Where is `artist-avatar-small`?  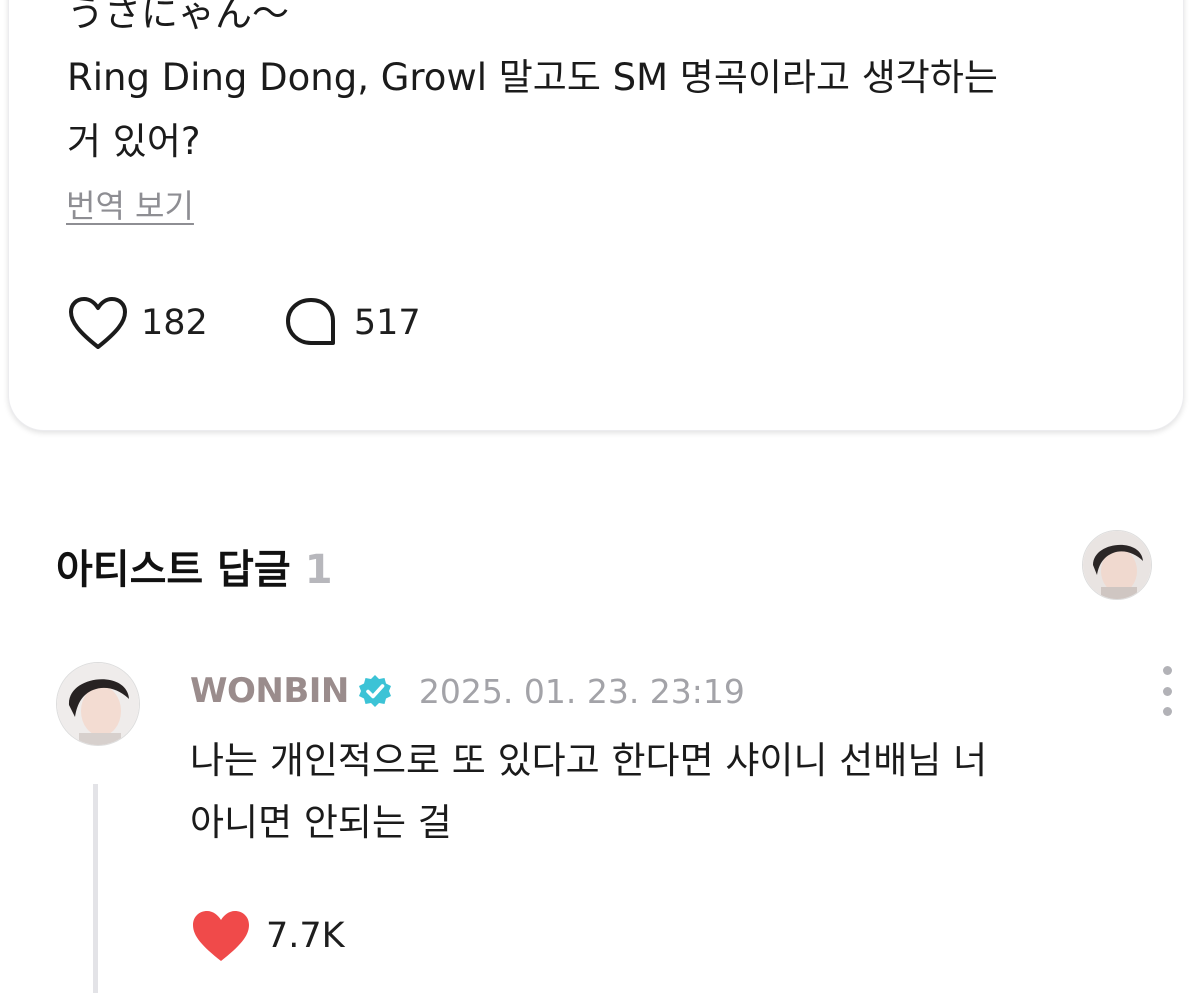 artist-avatar-small is located at coordinates (1117, 565).